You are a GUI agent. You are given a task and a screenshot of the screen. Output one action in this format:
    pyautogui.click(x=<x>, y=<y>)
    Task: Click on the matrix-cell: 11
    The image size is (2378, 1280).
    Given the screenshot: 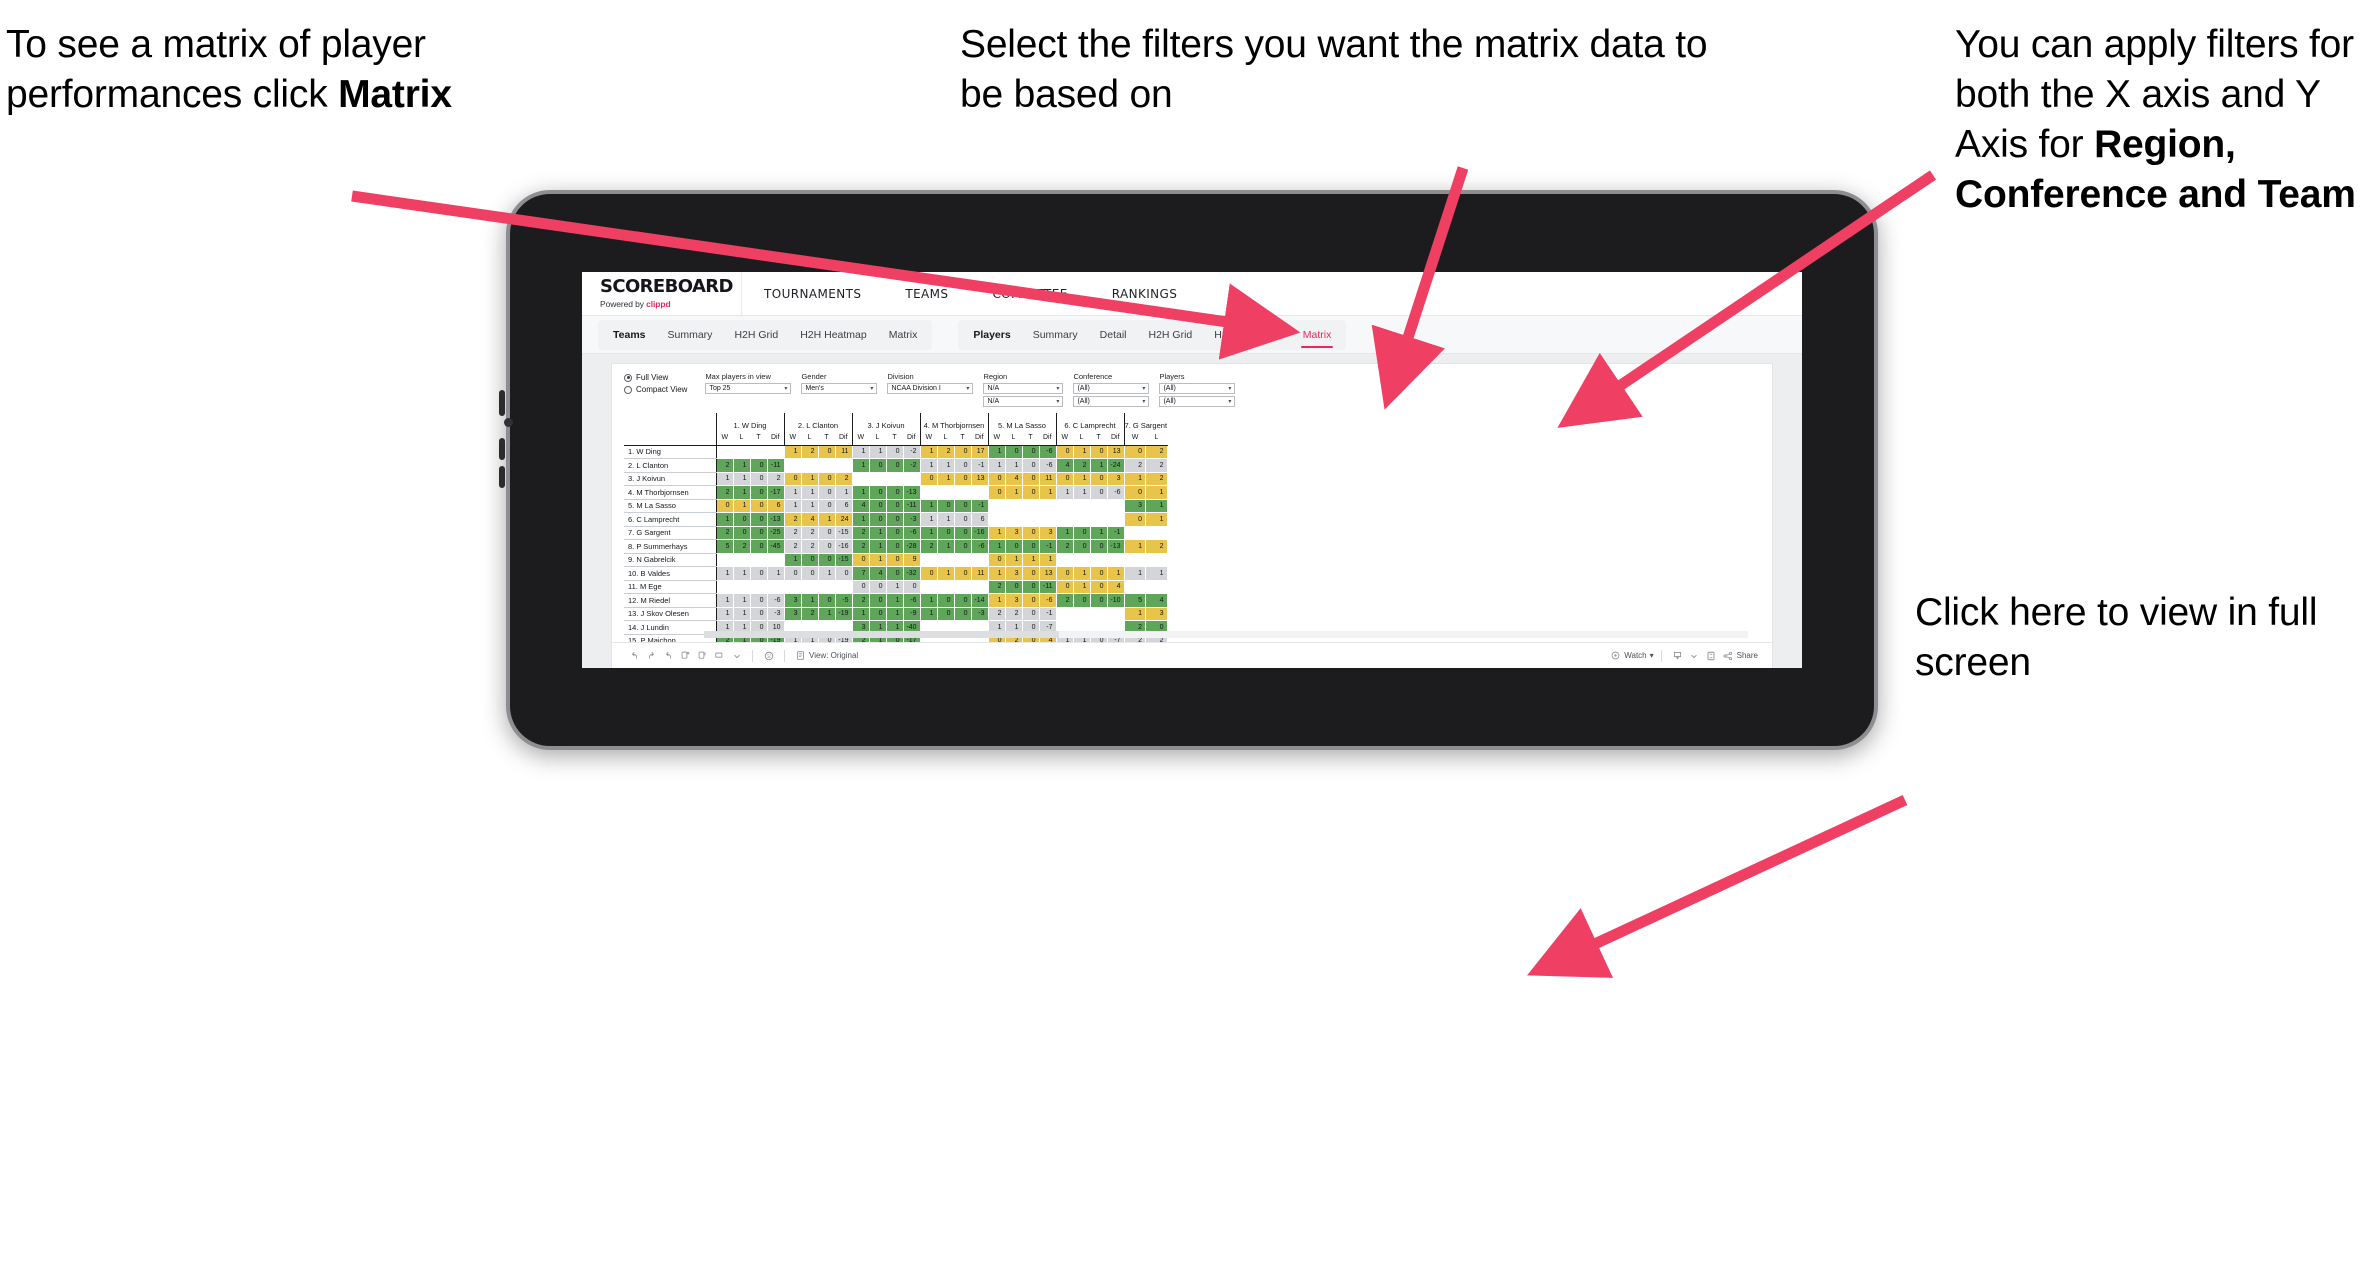 What is the action you would take?
    pyautogui.click(x=844, y=452)
    